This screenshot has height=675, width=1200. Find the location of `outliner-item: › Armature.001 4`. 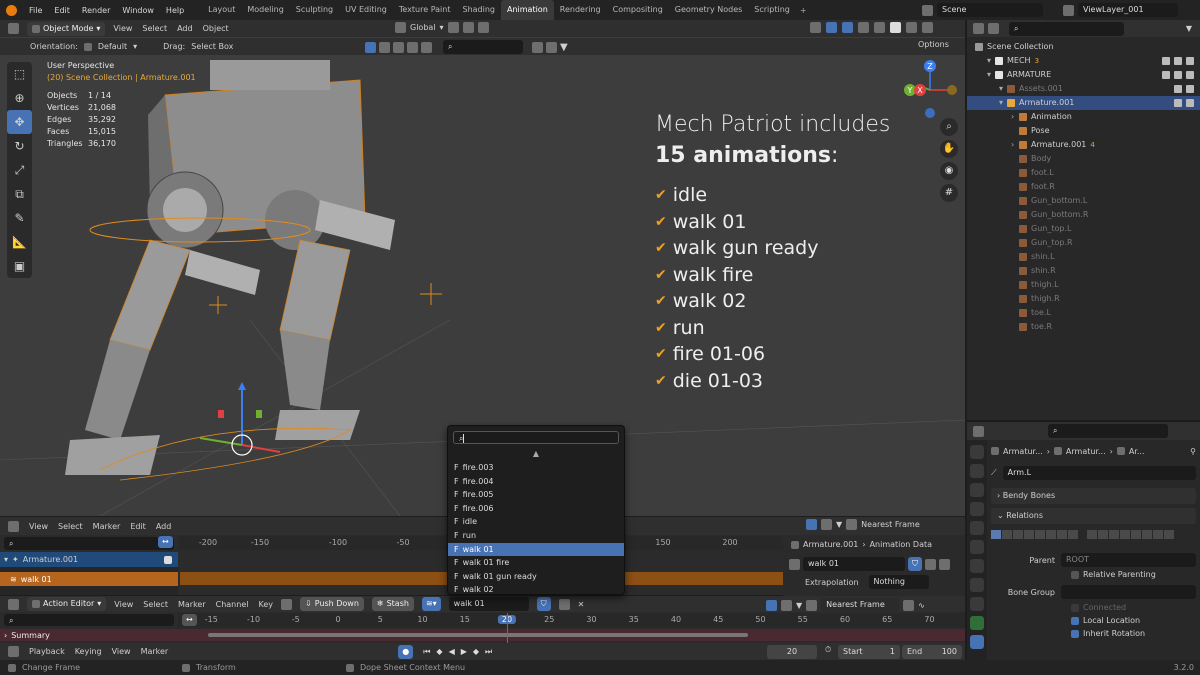

outliner-item: › Armature.001 4 is located at coordinates (1083, 145).